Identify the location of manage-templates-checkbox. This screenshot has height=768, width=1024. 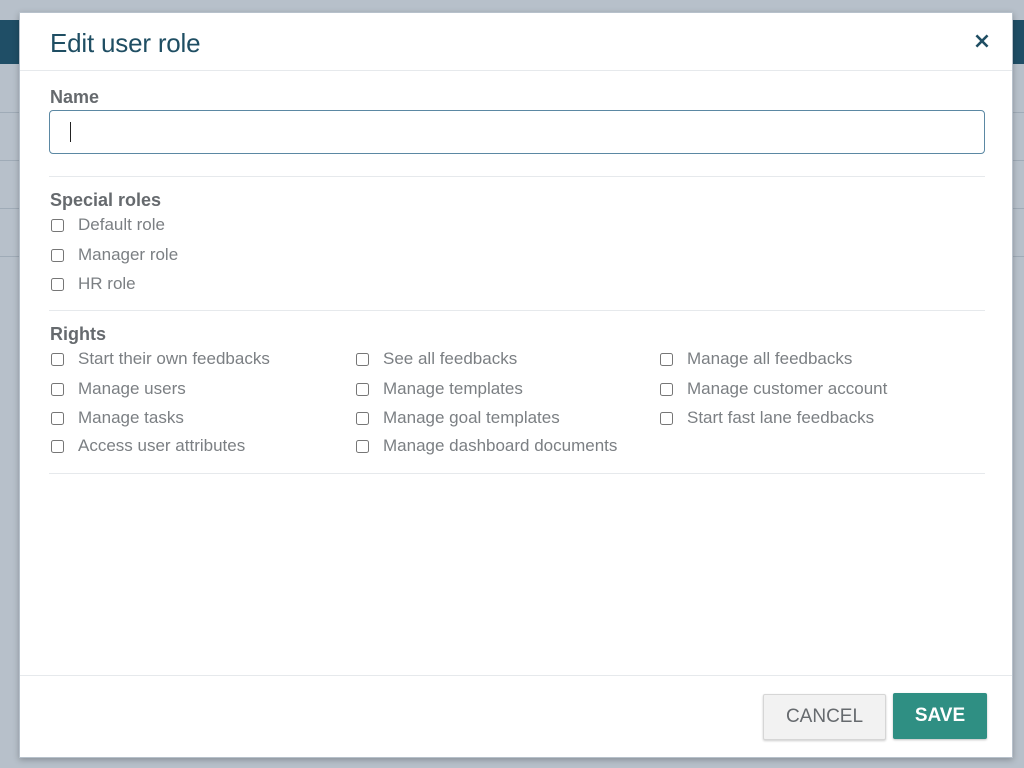
(362, 389).